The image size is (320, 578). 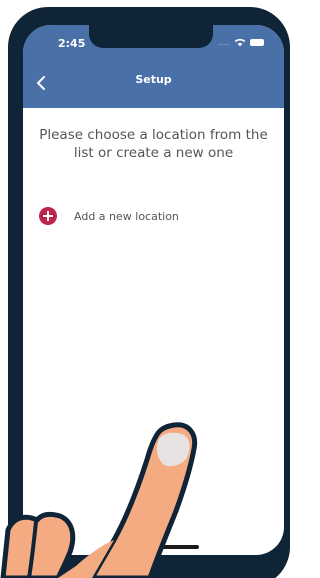 What do you see at coordinates (48, 216) in the screenshot?
I see `plus-circle-icon` at bounding box center [48, 216].